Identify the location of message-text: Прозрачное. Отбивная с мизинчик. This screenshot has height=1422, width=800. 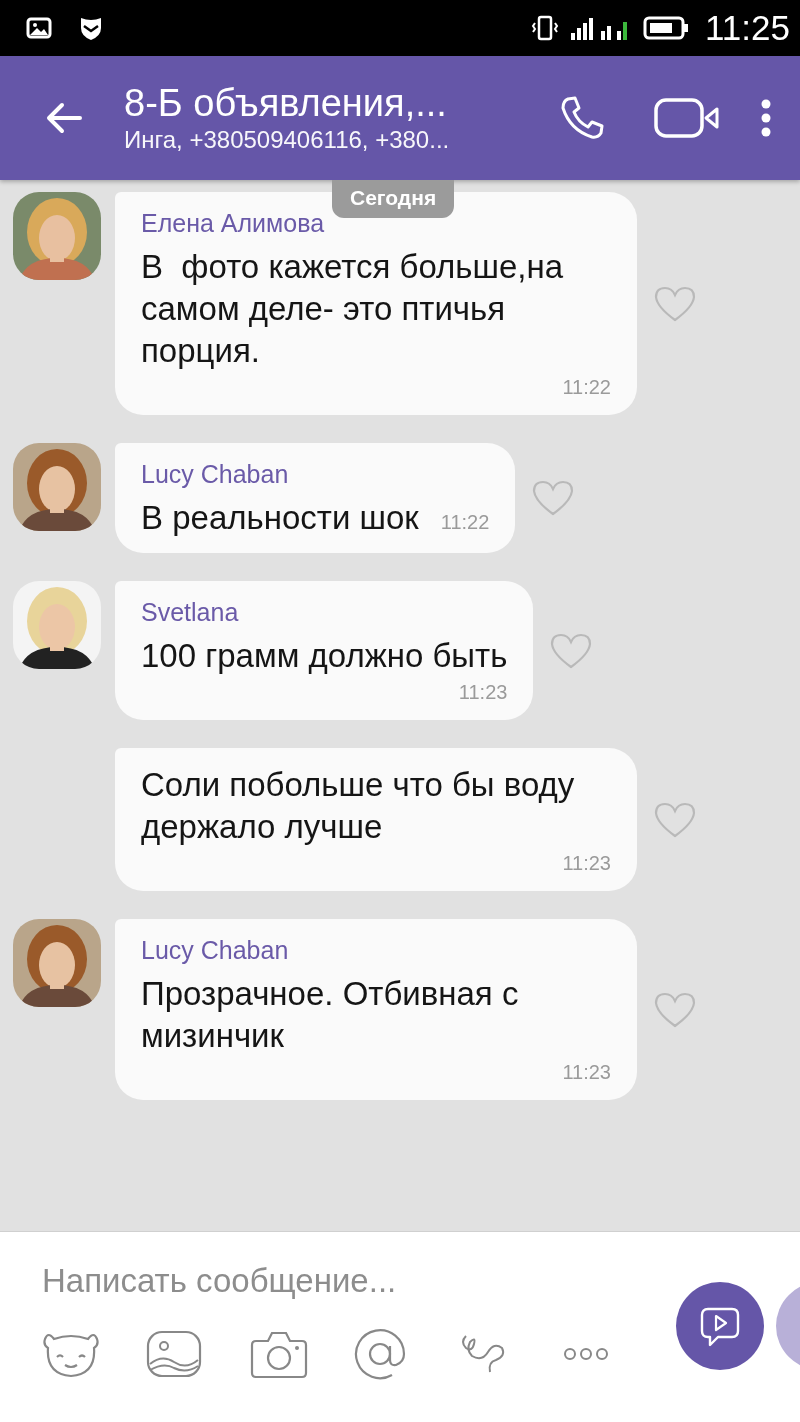
(330, 1015).